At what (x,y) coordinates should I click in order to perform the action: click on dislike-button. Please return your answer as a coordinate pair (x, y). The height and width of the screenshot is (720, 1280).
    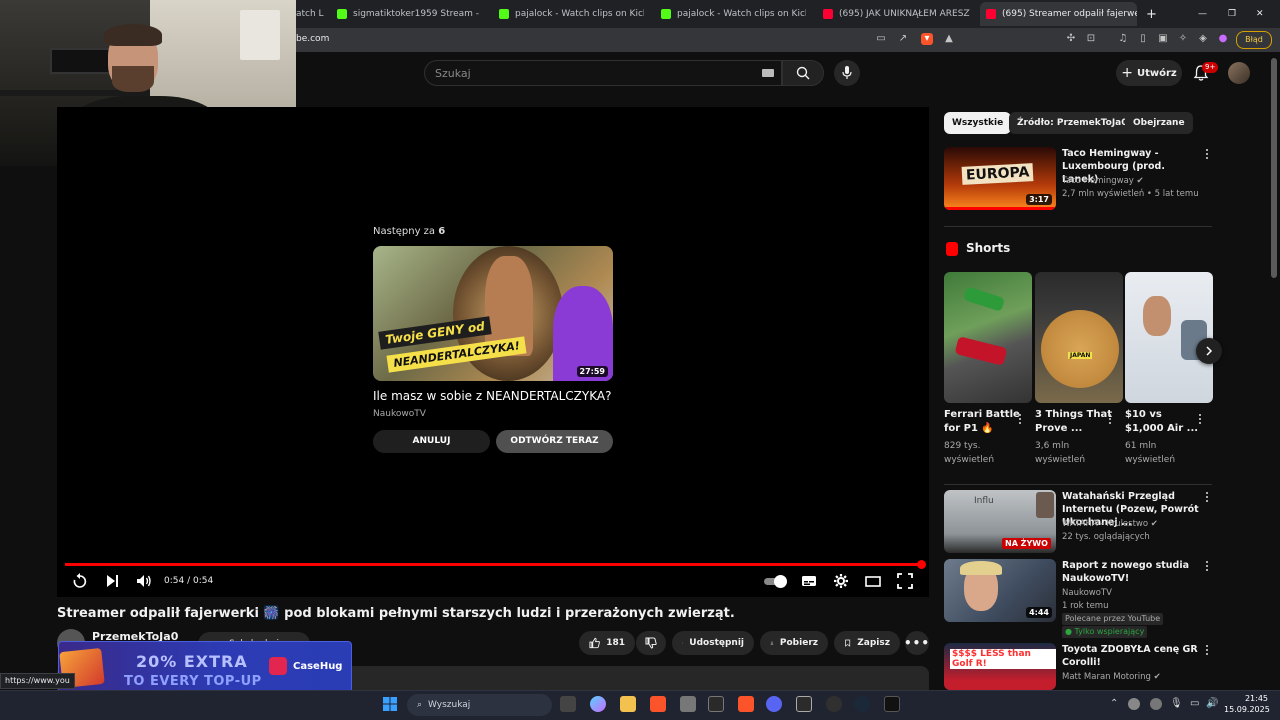
    Looking at the image, I should click on (651, 643).